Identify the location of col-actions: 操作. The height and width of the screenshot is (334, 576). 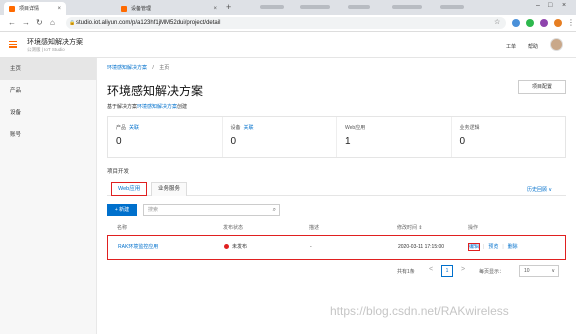
(473, 228).